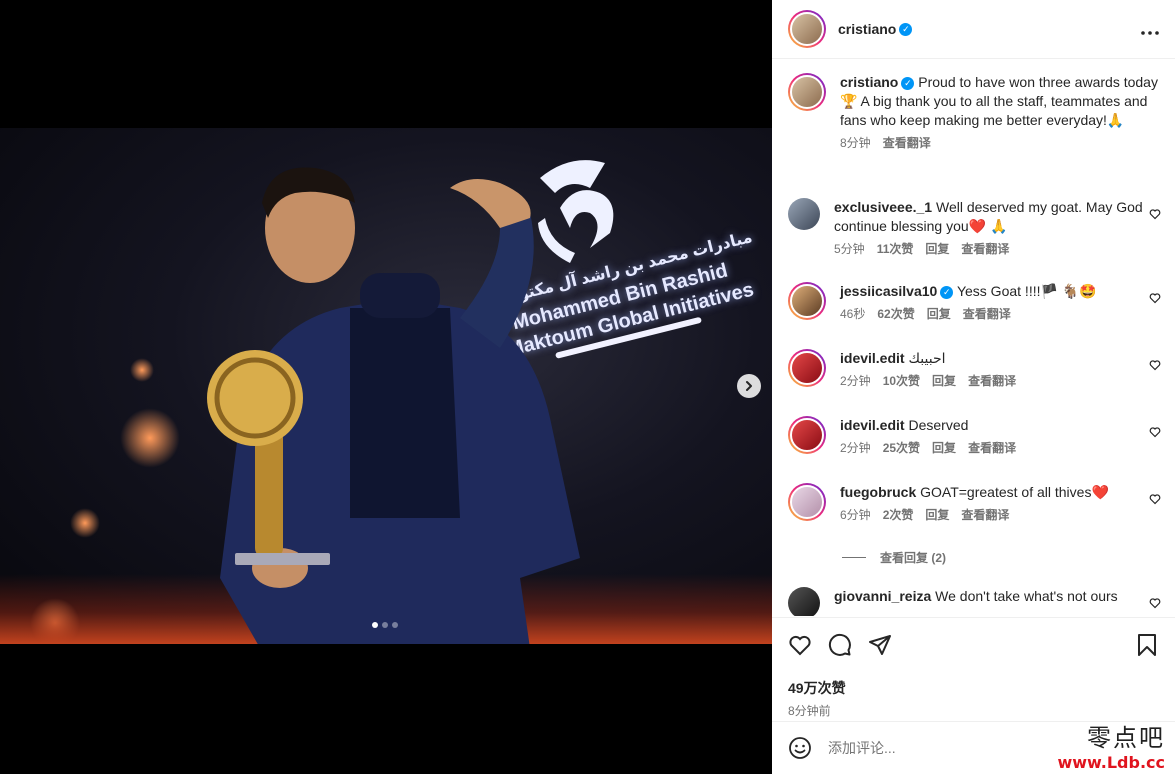 The image size is (1175, 774). Describe the element at coordinates (853, 314) in the screenshot. I see `comment-time: 46秒` at that location.